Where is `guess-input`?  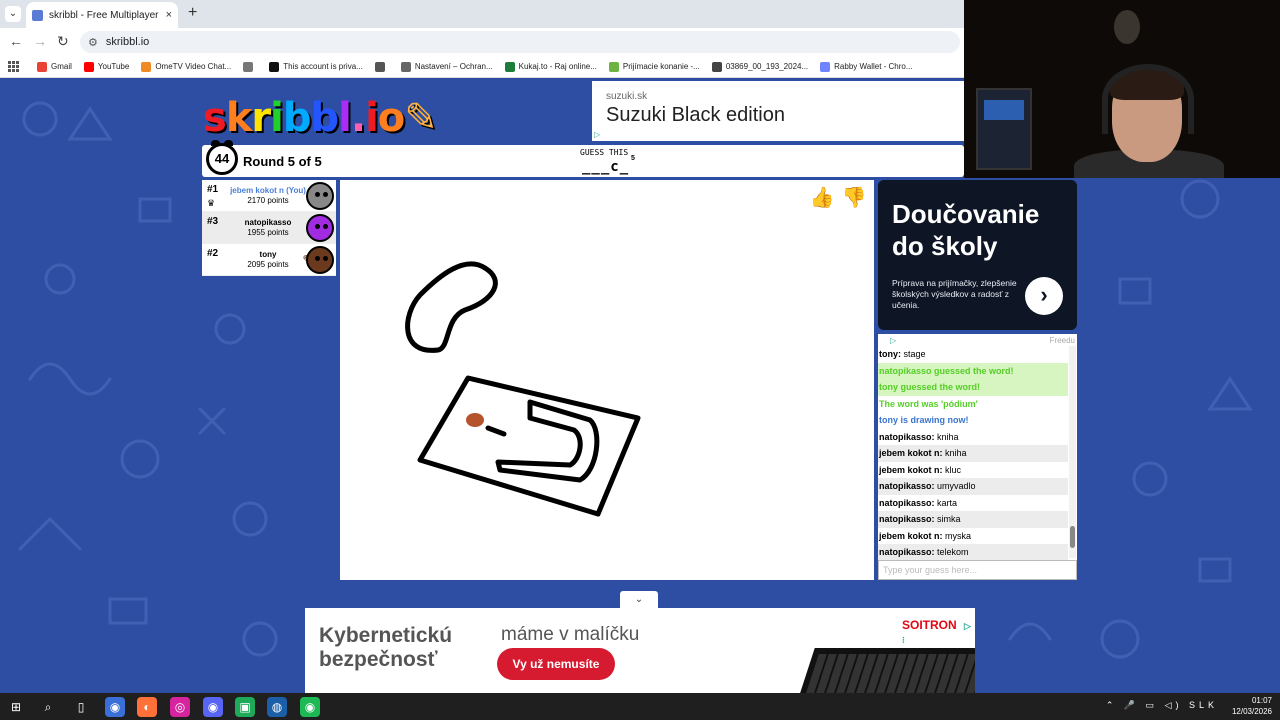
guess-input is located at coordinates (977, 570).